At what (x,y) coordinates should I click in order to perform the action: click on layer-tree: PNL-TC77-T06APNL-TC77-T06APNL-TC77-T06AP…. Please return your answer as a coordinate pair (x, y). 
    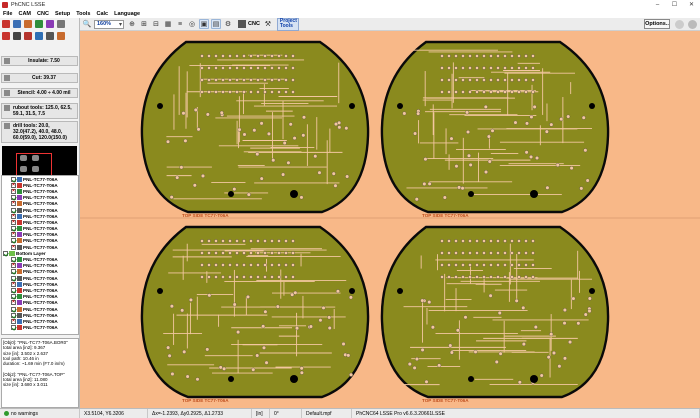
    Looking at the image, I should click on (40, 255).